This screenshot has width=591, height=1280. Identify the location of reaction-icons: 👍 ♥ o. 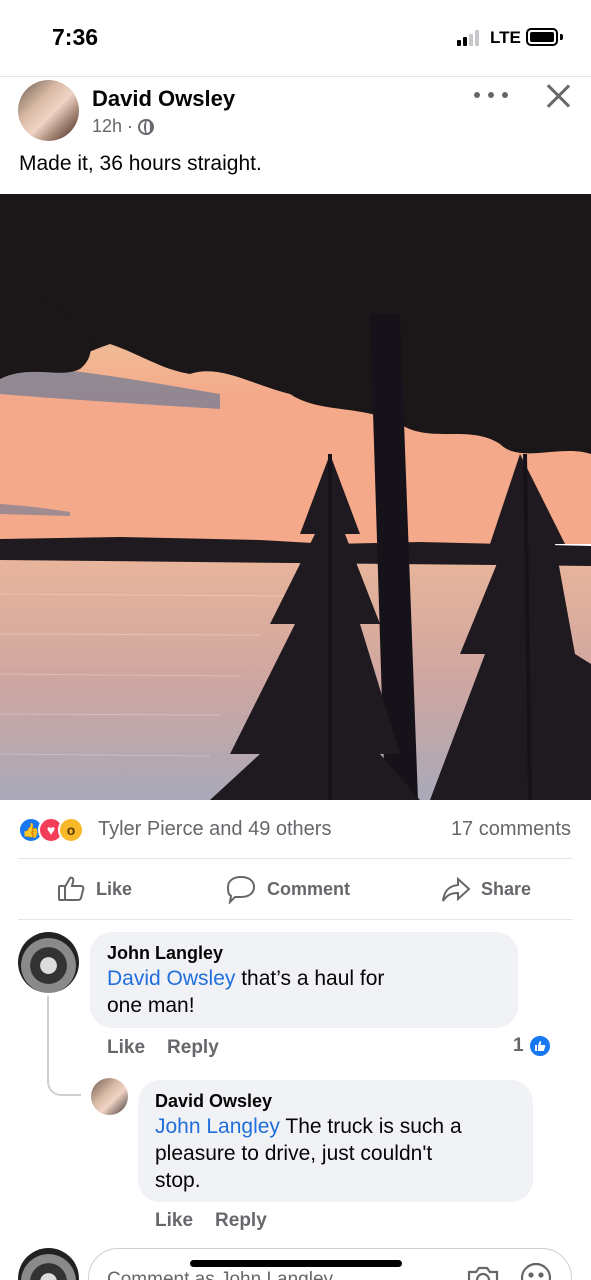
(51, 830).